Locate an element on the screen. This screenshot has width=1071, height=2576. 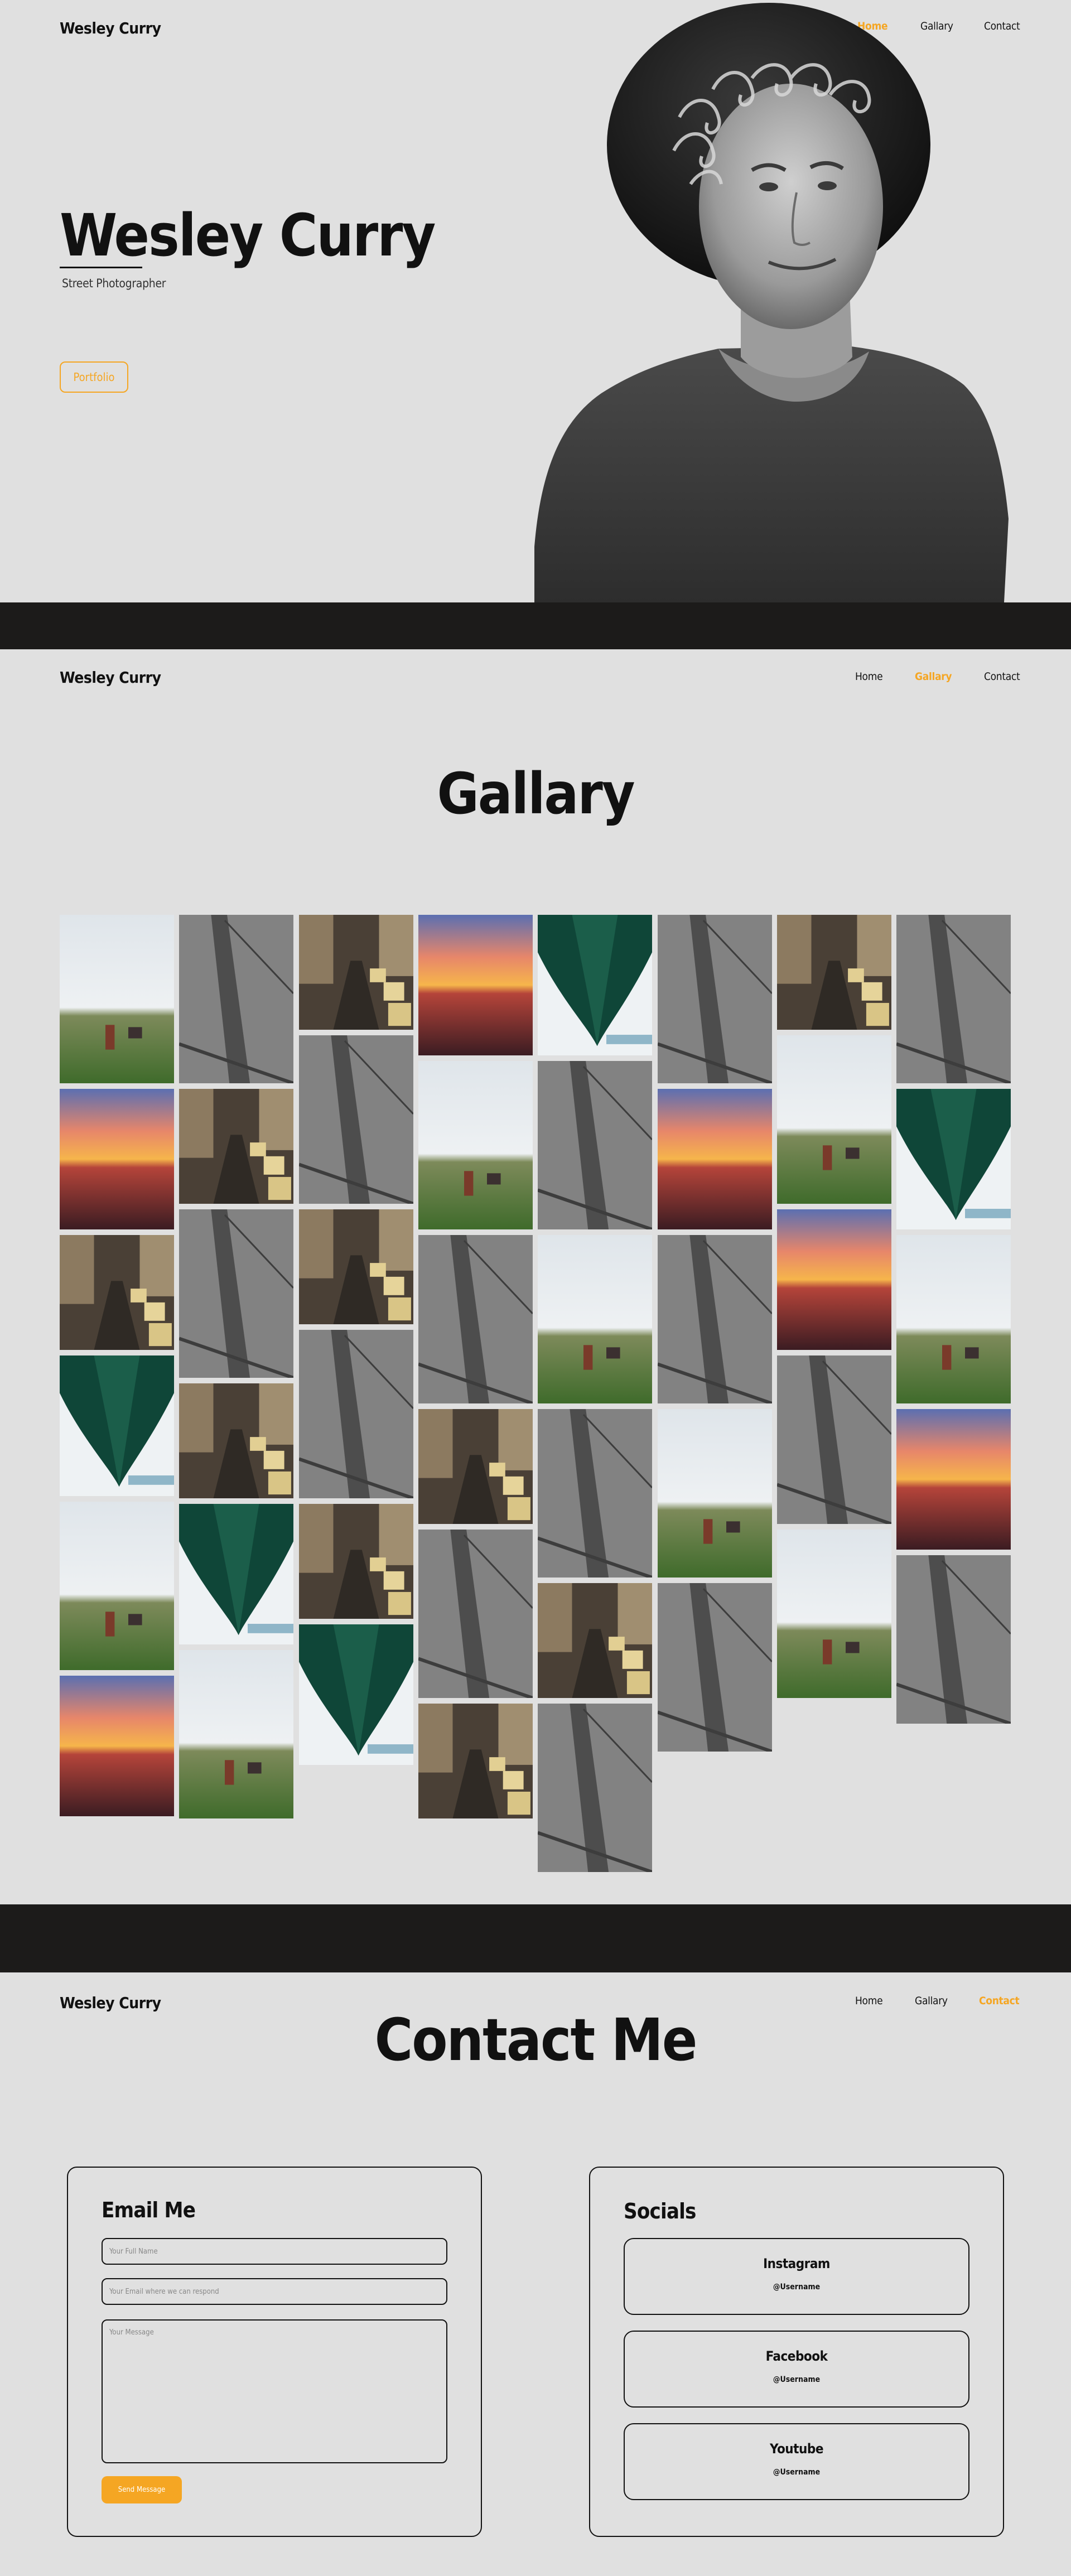
message-field is located at coordinates (275, 2391).